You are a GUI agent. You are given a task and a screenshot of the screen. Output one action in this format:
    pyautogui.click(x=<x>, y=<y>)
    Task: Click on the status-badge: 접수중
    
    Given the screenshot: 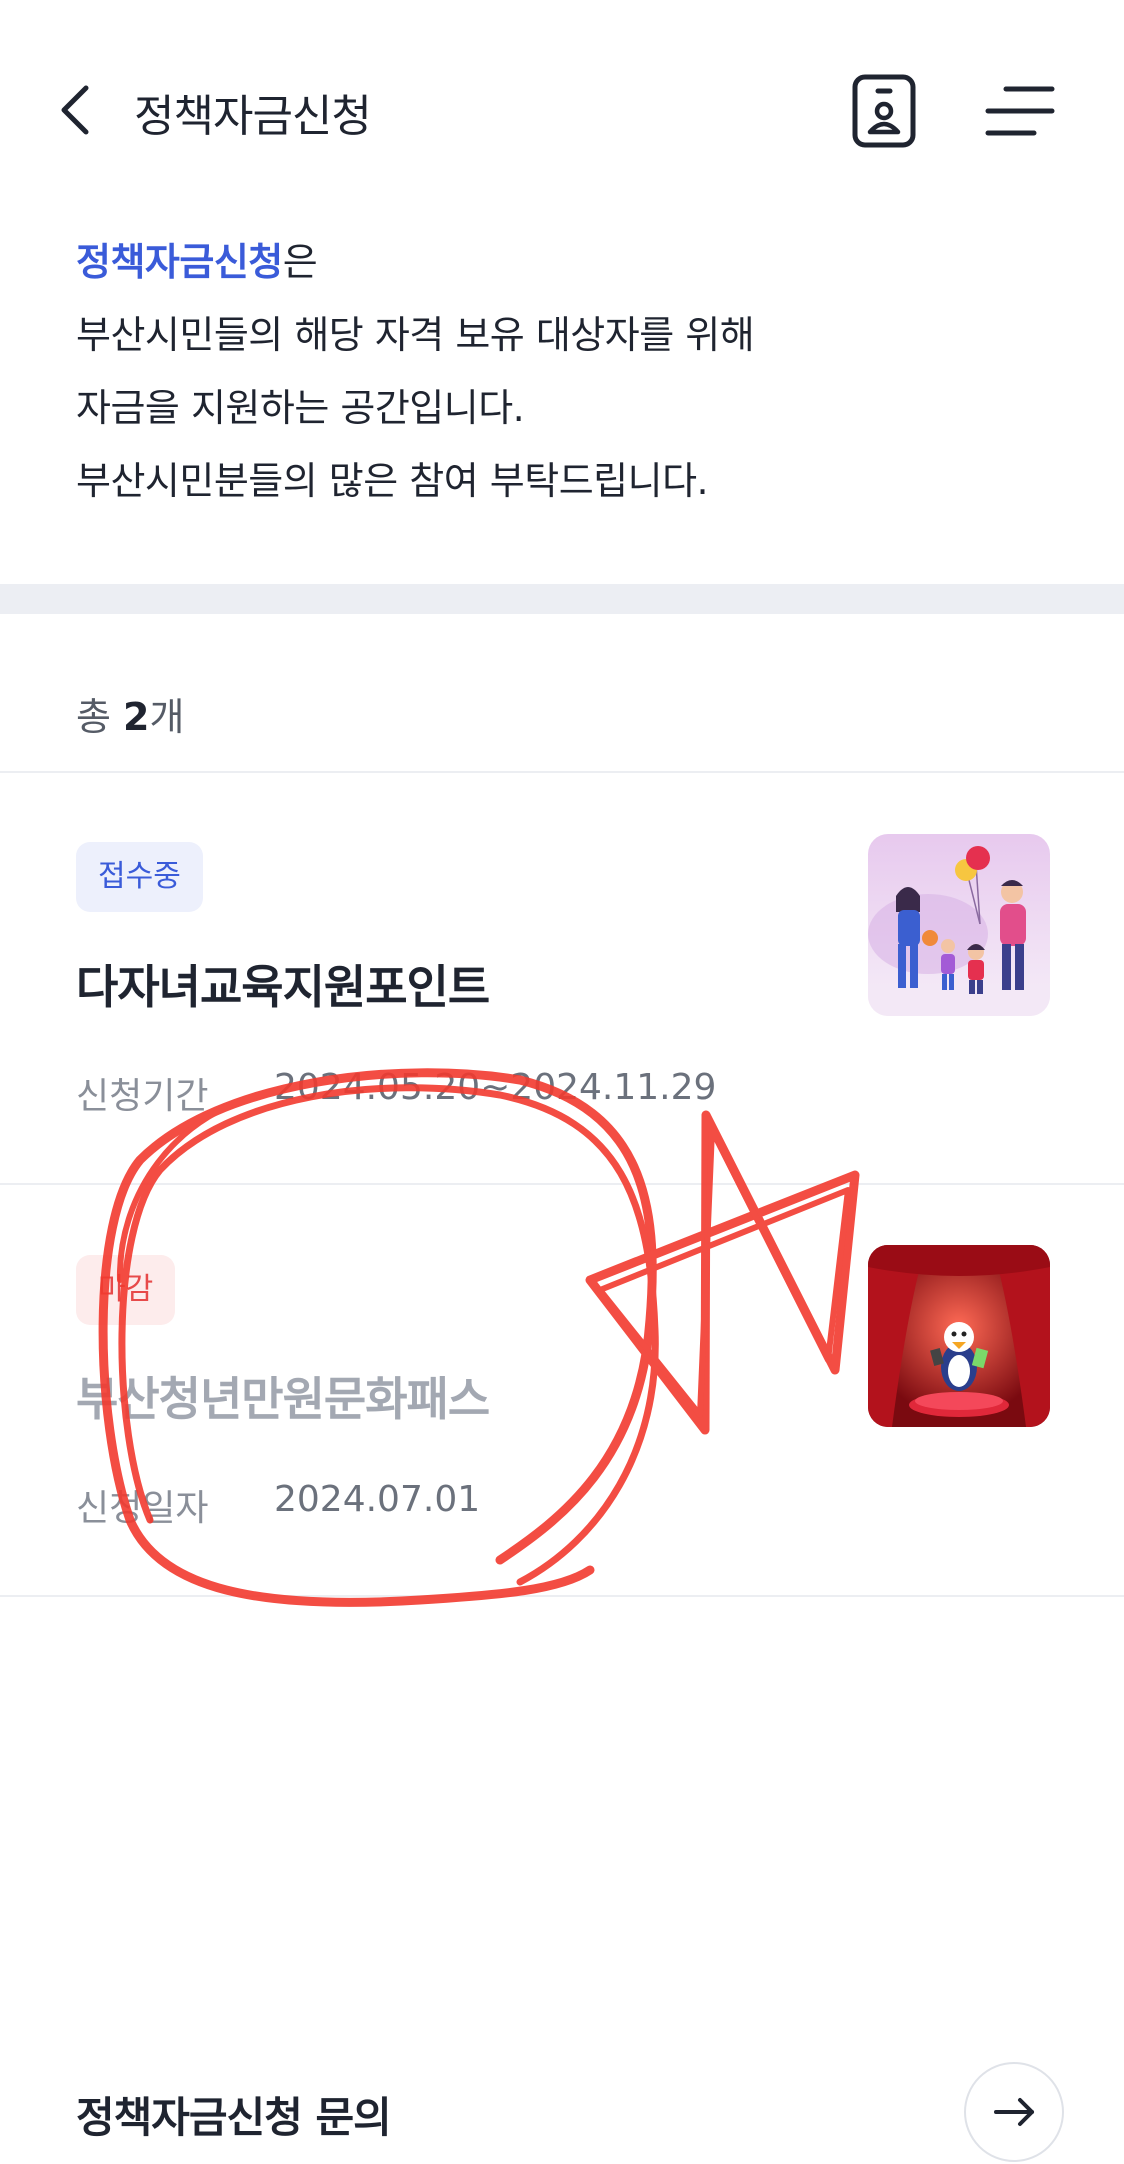 What is the action you would take?
    pyautogui.click(x=139, y=877)
    